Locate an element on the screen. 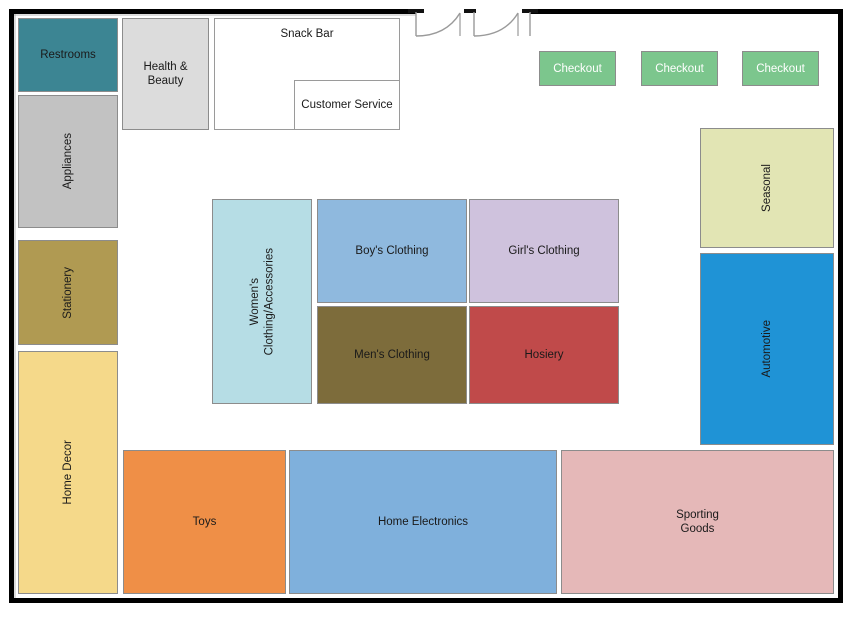 This screenshot has height=617, width=852. department-health-and-beauty: Health & Beauty is located at coordinates (165, 74).